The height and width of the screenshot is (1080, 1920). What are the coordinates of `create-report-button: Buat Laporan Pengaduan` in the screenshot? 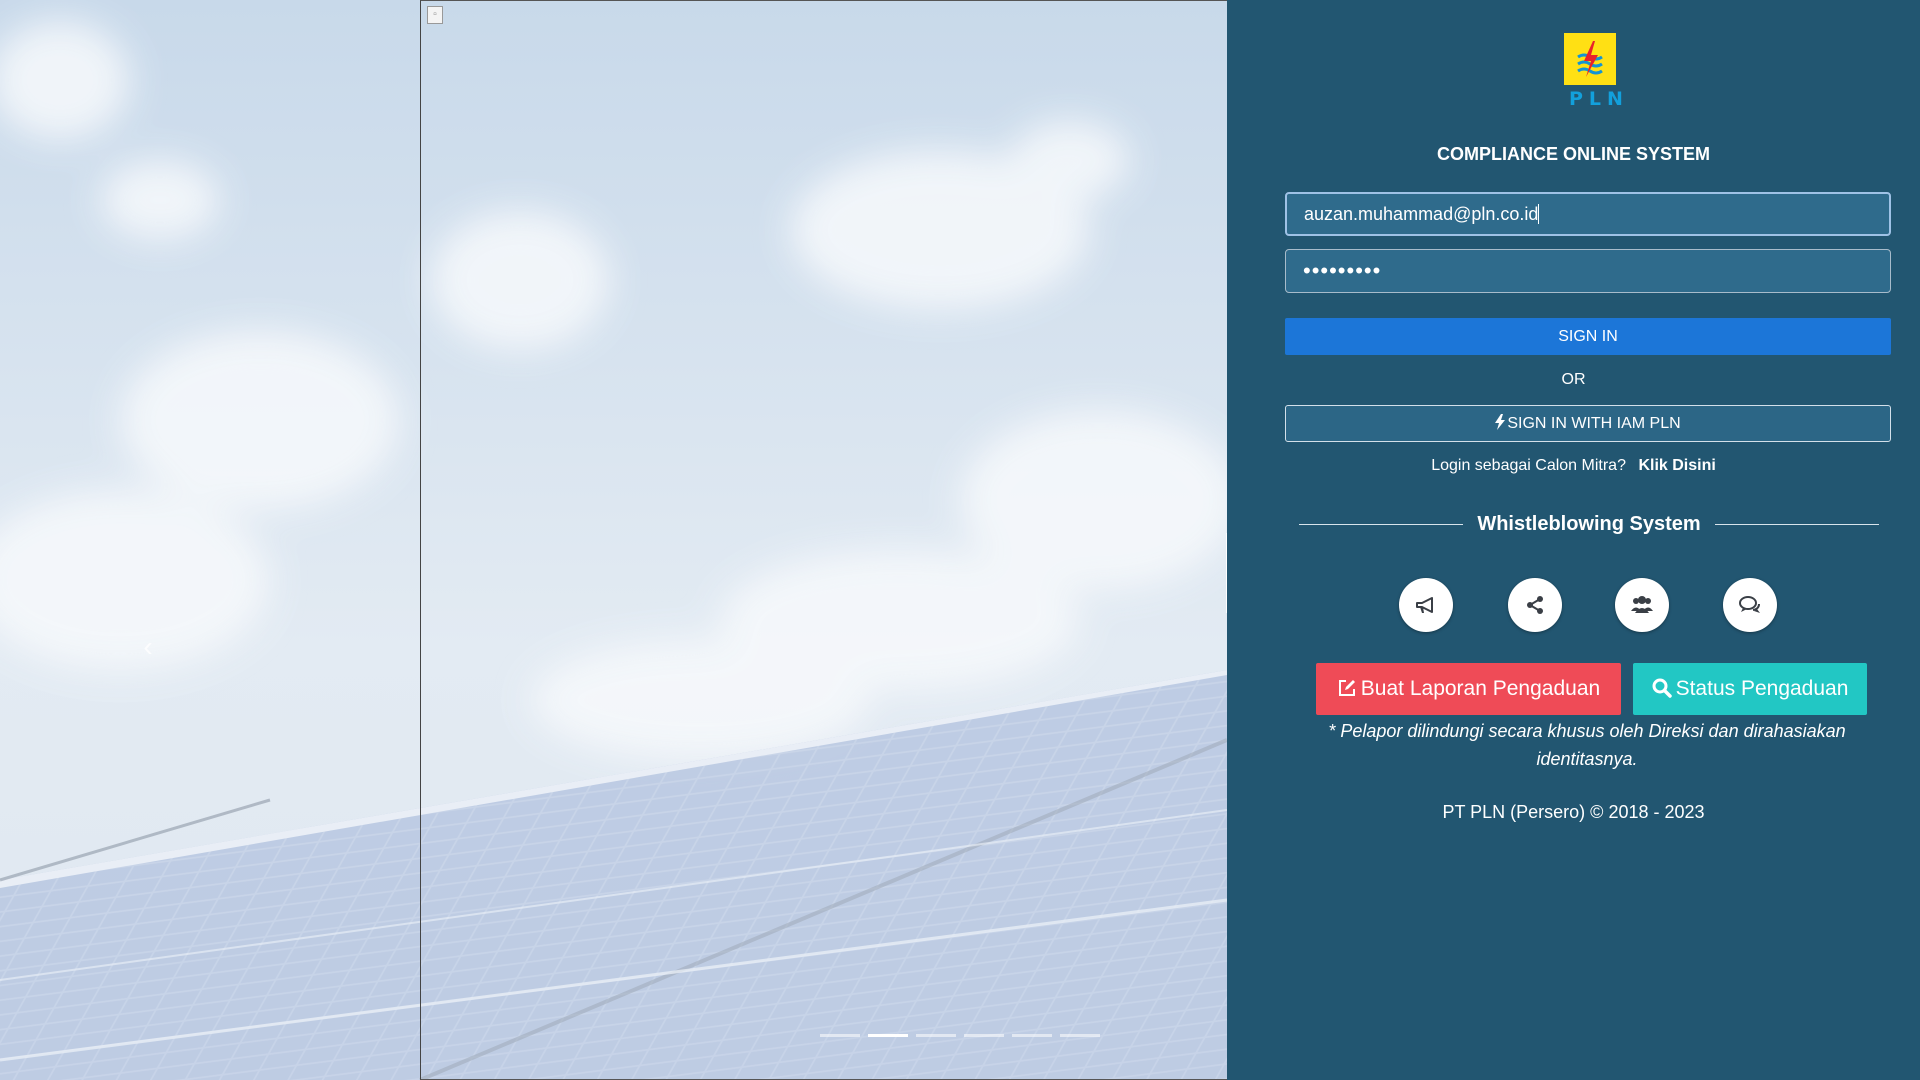 It's located at (1468, 689).